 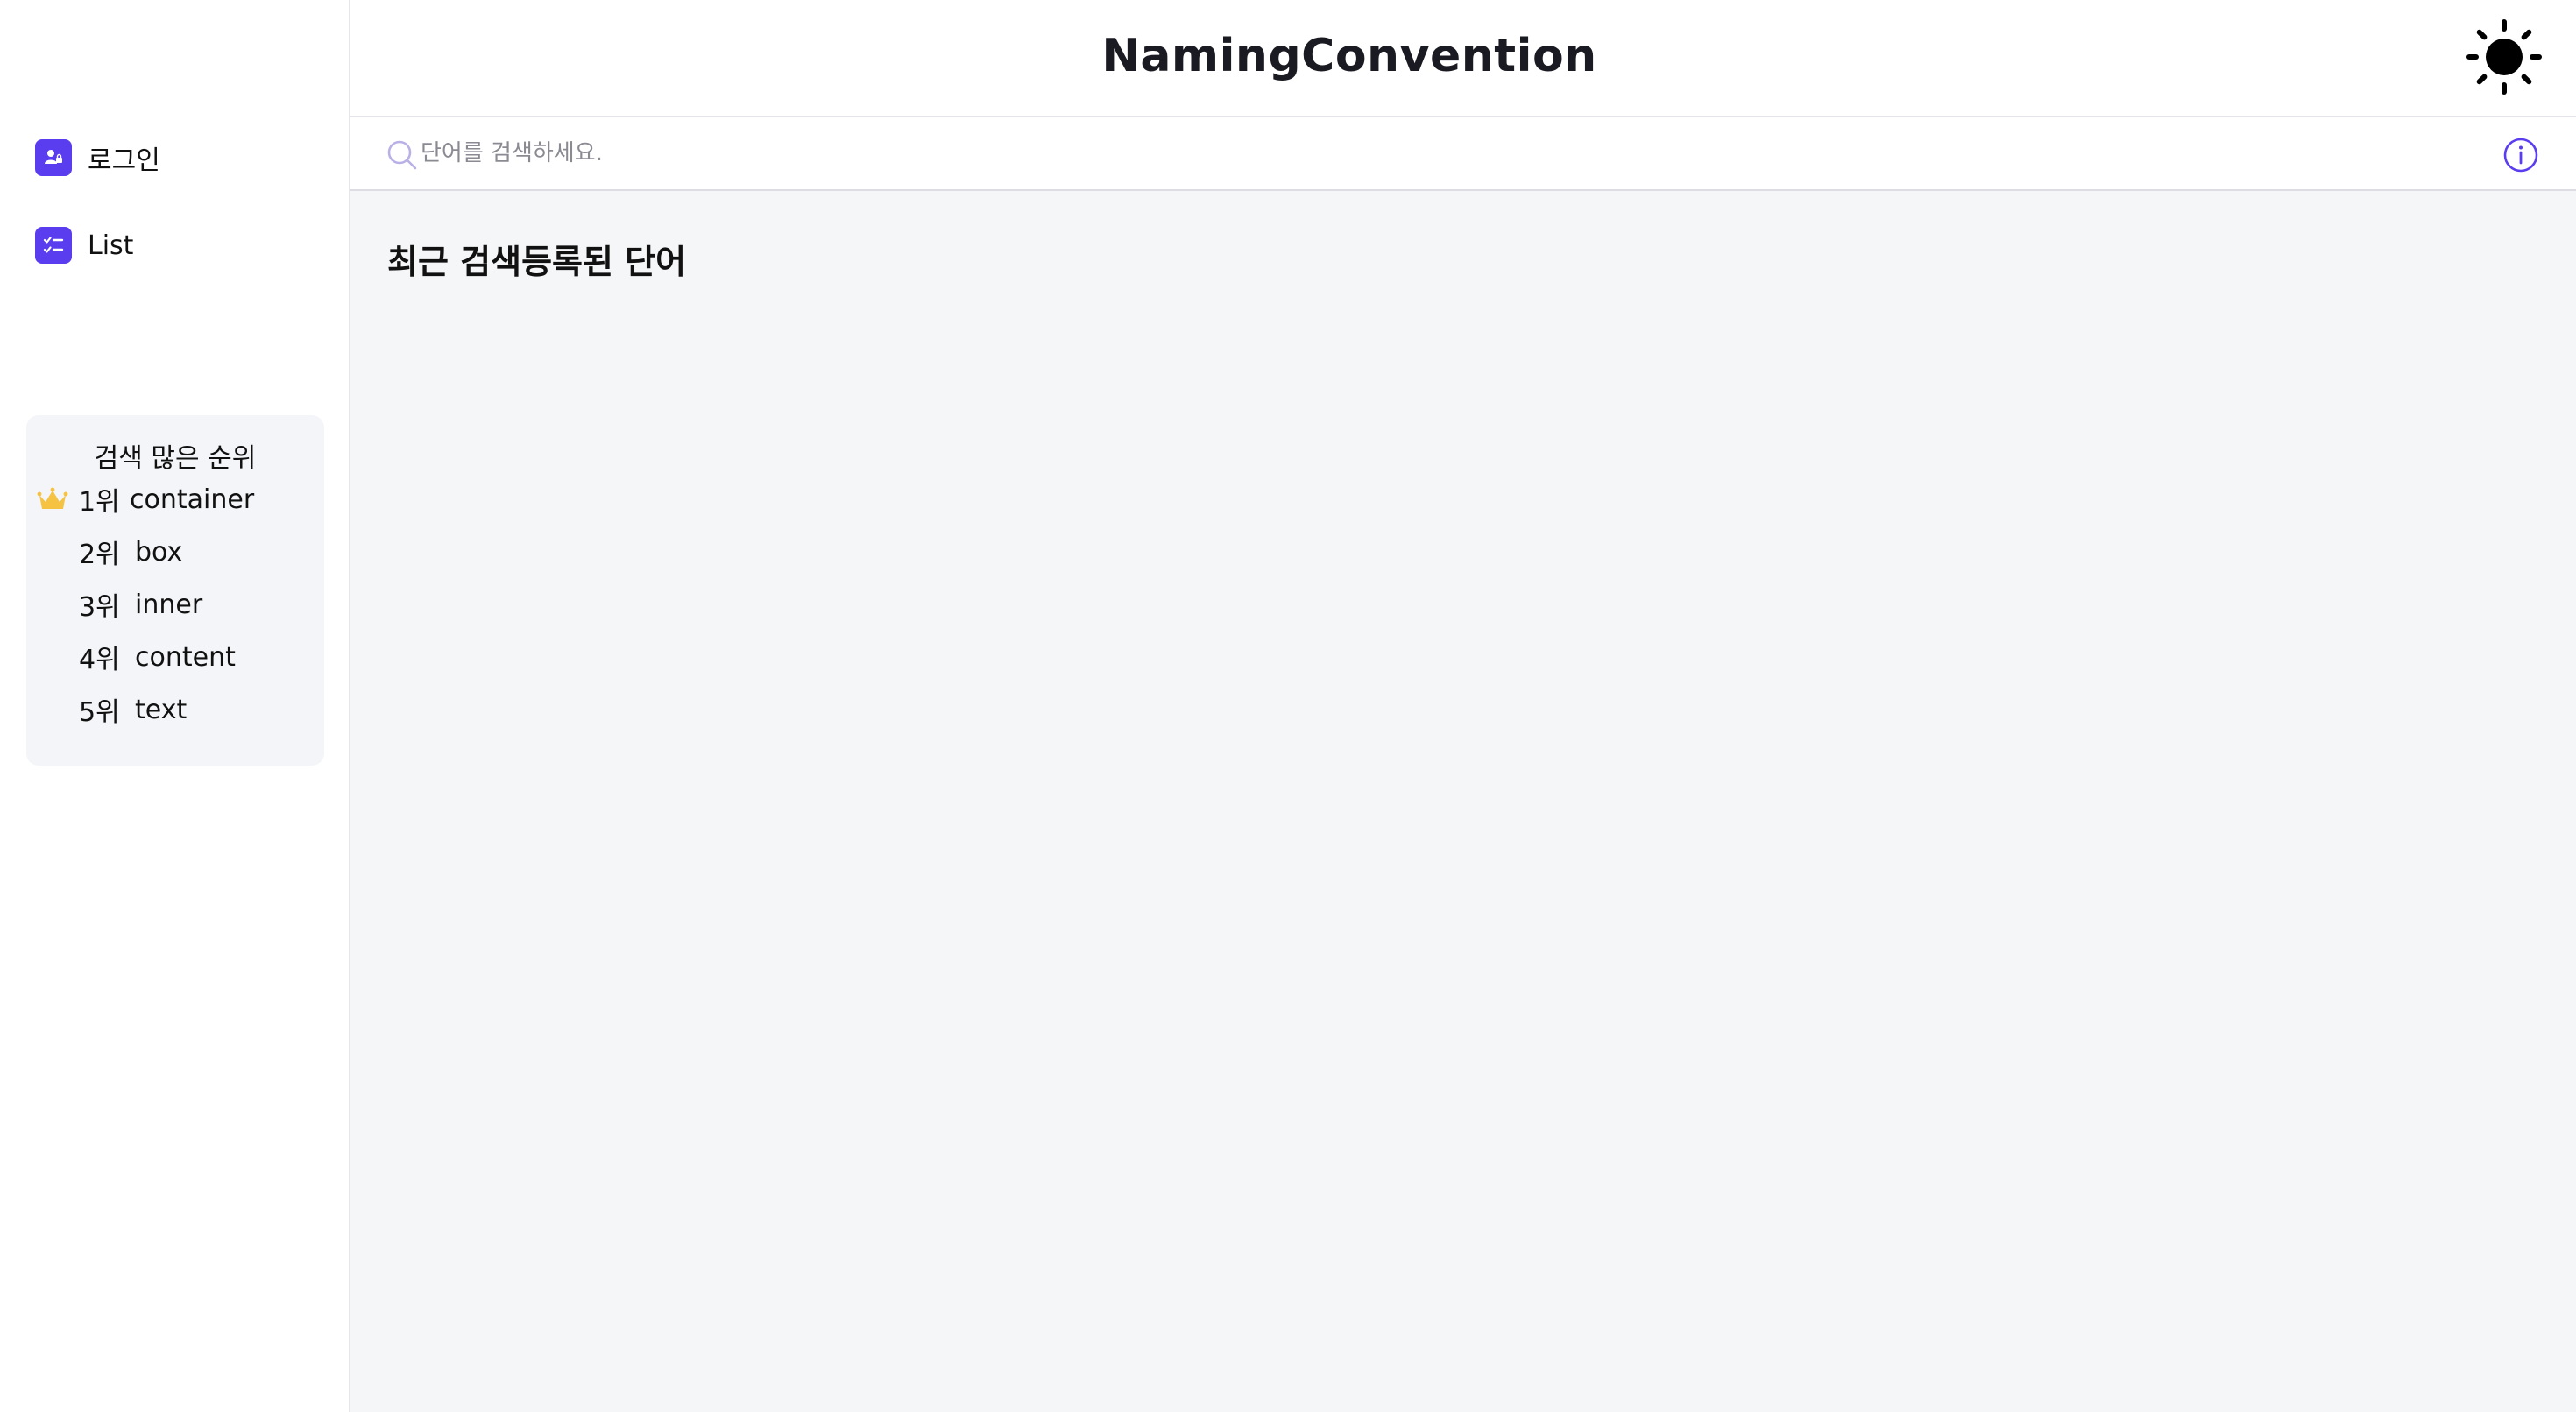 What do you see at coordinates (192, 499) in the screenshot?
I see `ranking-word: container` at bounding box center [192, 499].